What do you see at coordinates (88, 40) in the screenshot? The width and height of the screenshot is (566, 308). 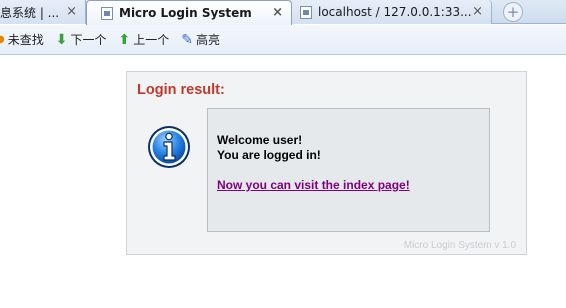 I see `find-next-label: 下一个` at bounding box center [88, 40].